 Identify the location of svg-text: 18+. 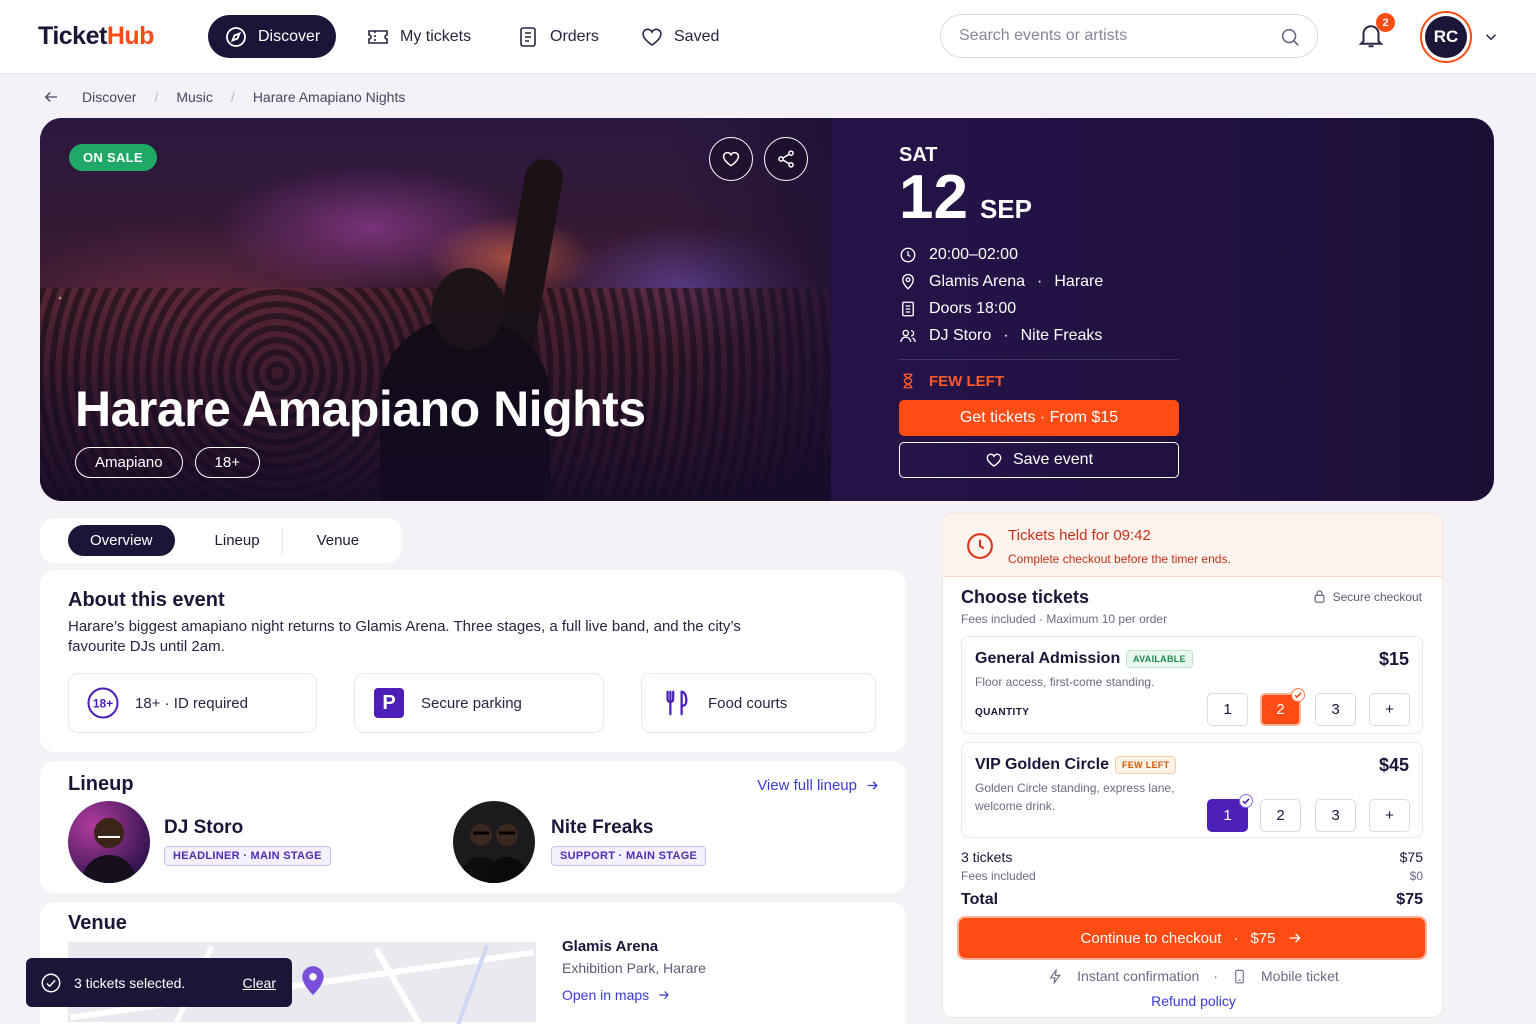
(103, 704).